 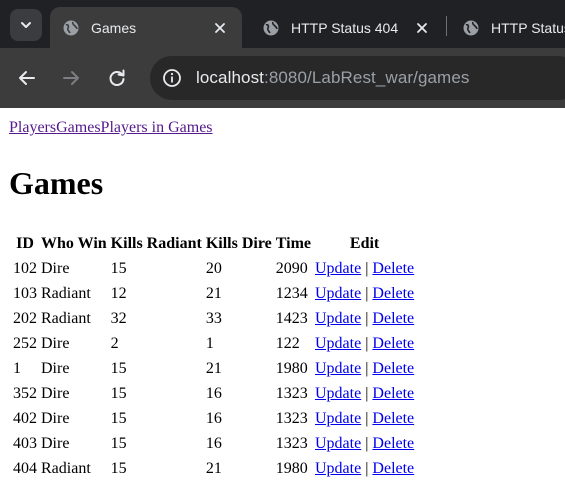 I want to click on cell-time: 1234, so click(x=291, y=293).